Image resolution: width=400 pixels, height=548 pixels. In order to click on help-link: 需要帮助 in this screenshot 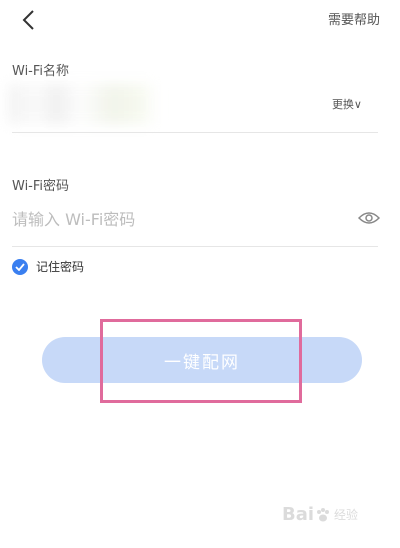, I will do `click(354, 18)`.